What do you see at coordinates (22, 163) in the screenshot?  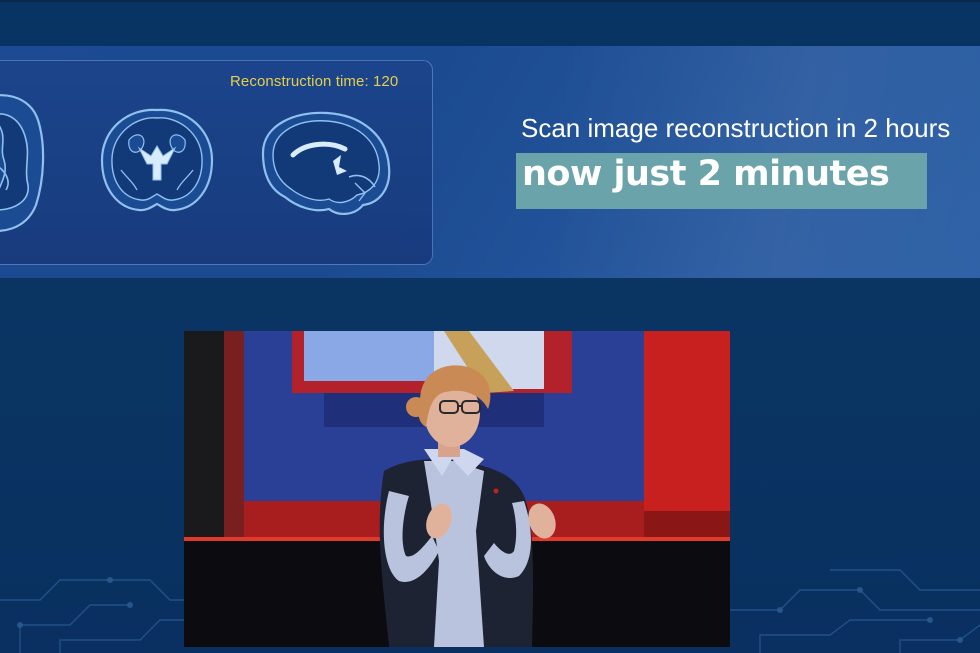 I see `brain-sagittal-icon` at bounding box center [22, 163].